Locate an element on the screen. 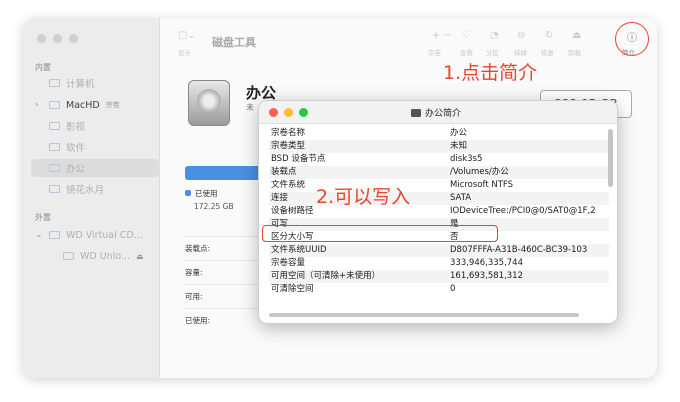  popup-titlebar: 办公简介 is located at coordinates (438, 112).